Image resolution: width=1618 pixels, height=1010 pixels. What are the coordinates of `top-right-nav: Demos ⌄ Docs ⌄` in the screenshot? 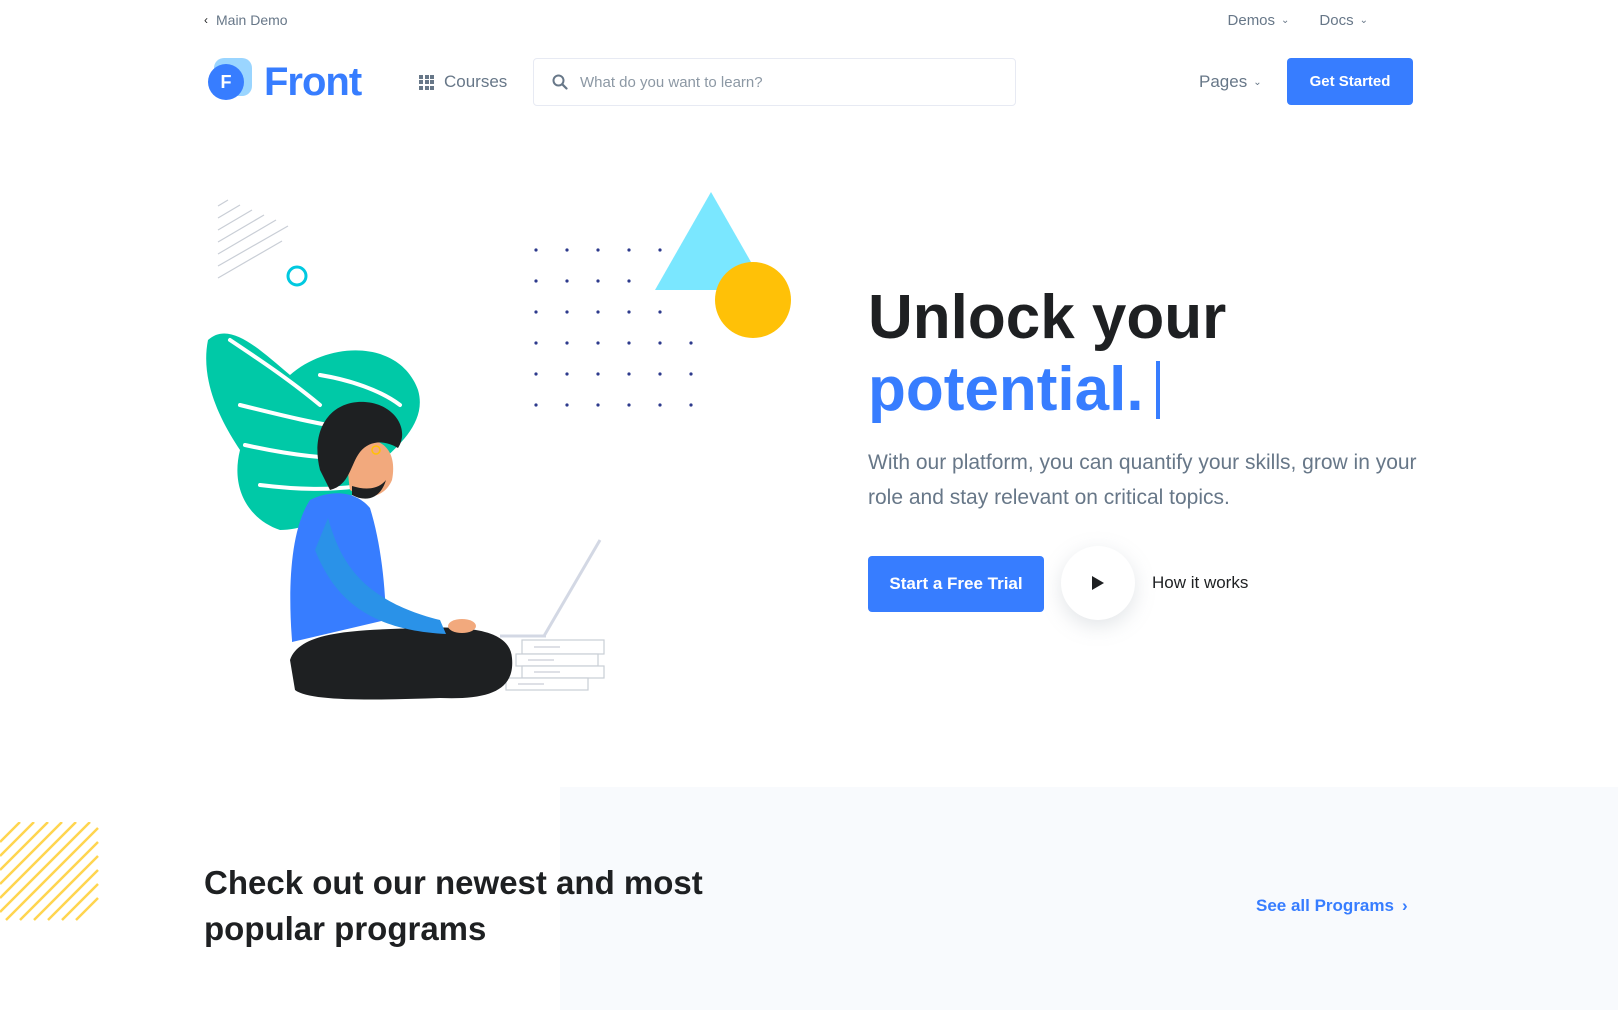 It's located at (1298, 20).